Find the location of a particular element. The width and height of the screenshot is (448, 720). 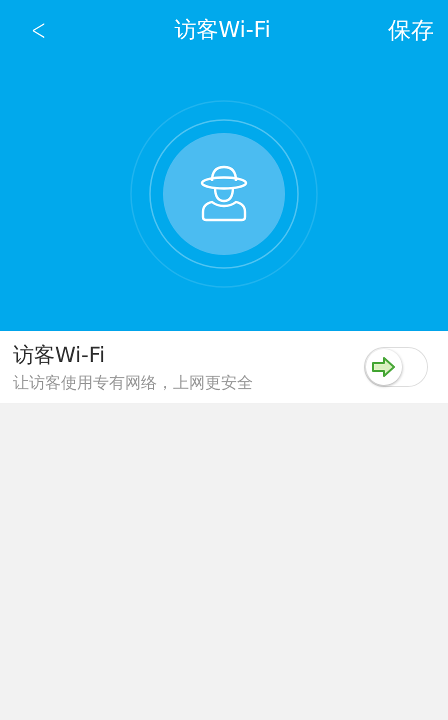

back-button: < is located at coordinates (38, 30).